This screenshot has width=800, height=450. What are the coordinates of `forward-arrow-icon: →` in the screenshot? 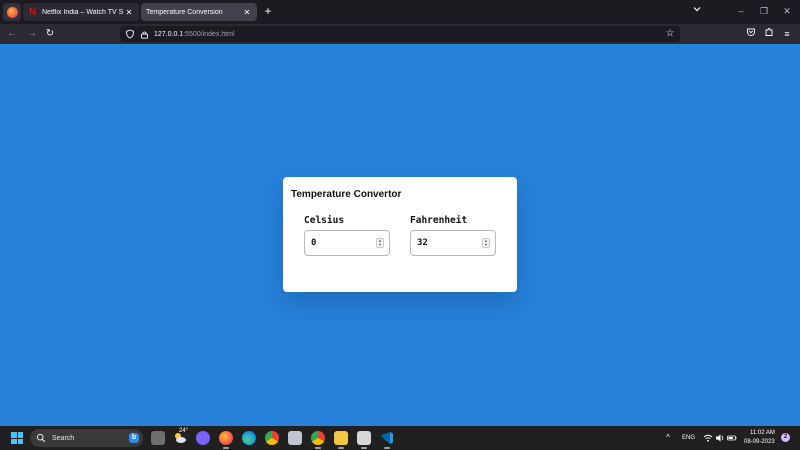 It's located at (32, 34).